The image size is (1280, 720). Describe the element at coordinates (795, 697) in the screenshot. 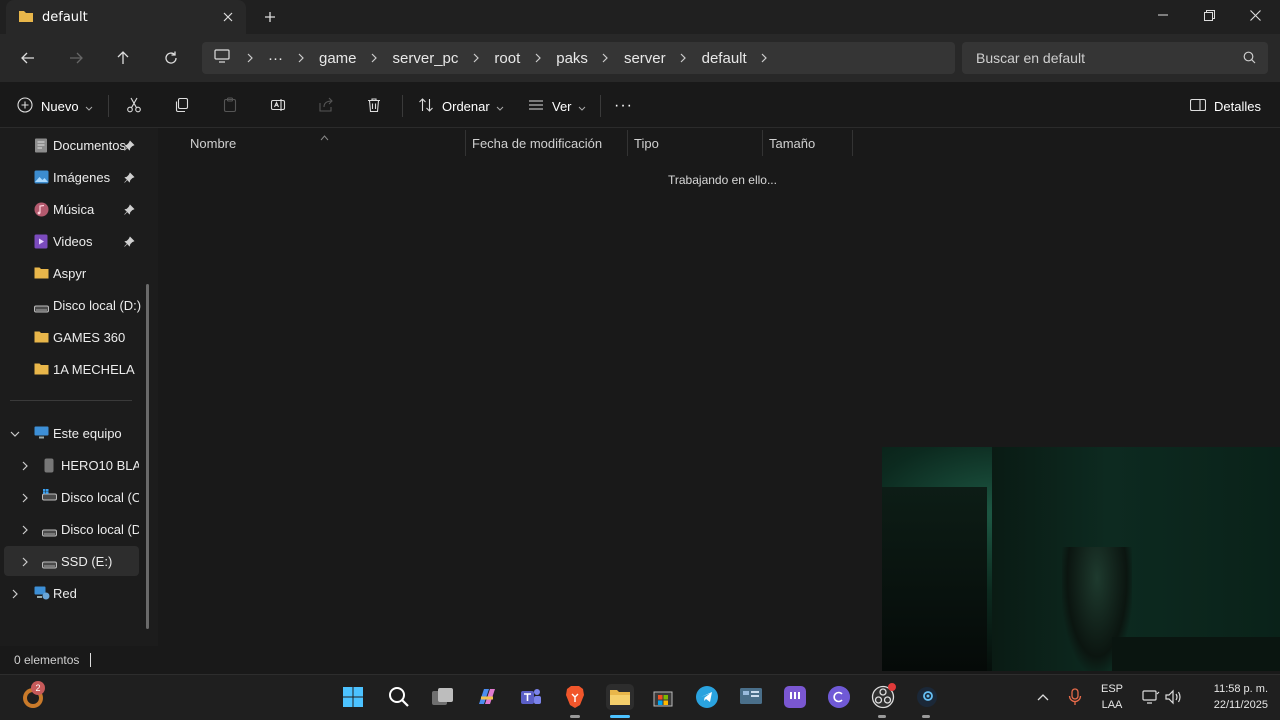

I see `twitch-icon` at that location.